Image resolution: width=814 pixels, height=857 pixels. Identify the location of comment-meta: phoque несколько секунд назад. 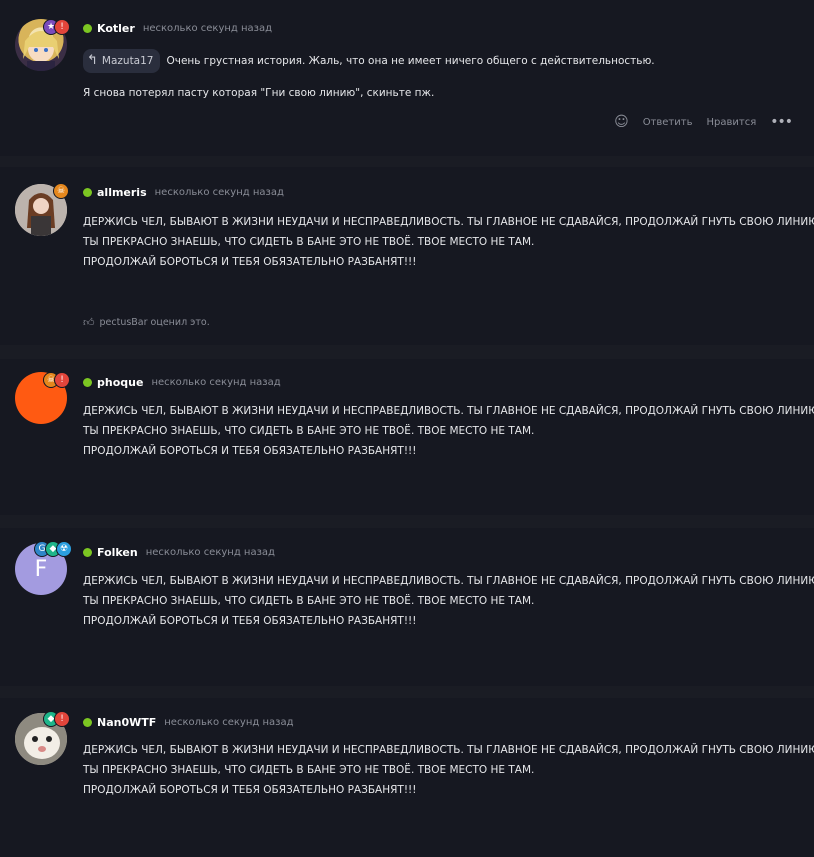
(182, 382).